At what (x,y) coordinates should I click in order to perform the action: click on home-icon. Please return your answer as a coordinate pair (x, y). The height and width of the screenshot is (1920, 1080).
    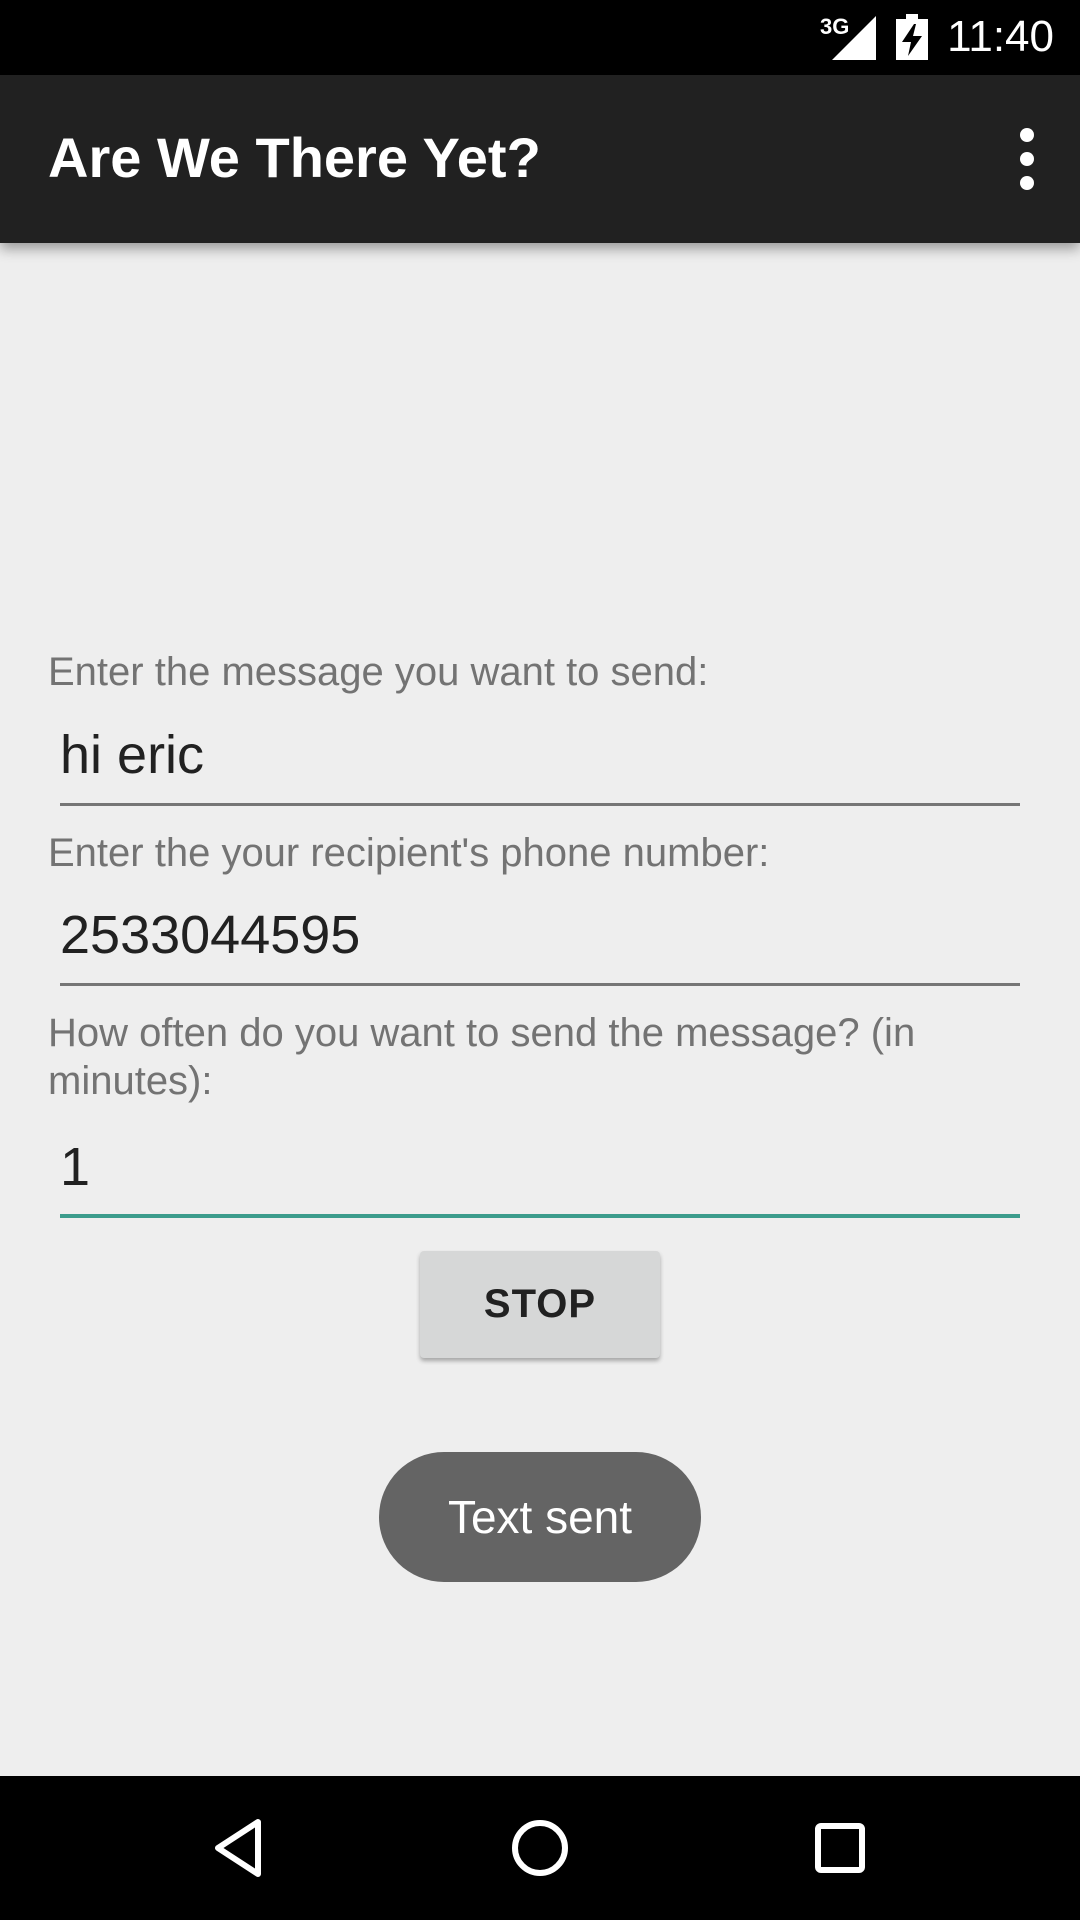
    Looking at the image, I should click on (540, 1848).